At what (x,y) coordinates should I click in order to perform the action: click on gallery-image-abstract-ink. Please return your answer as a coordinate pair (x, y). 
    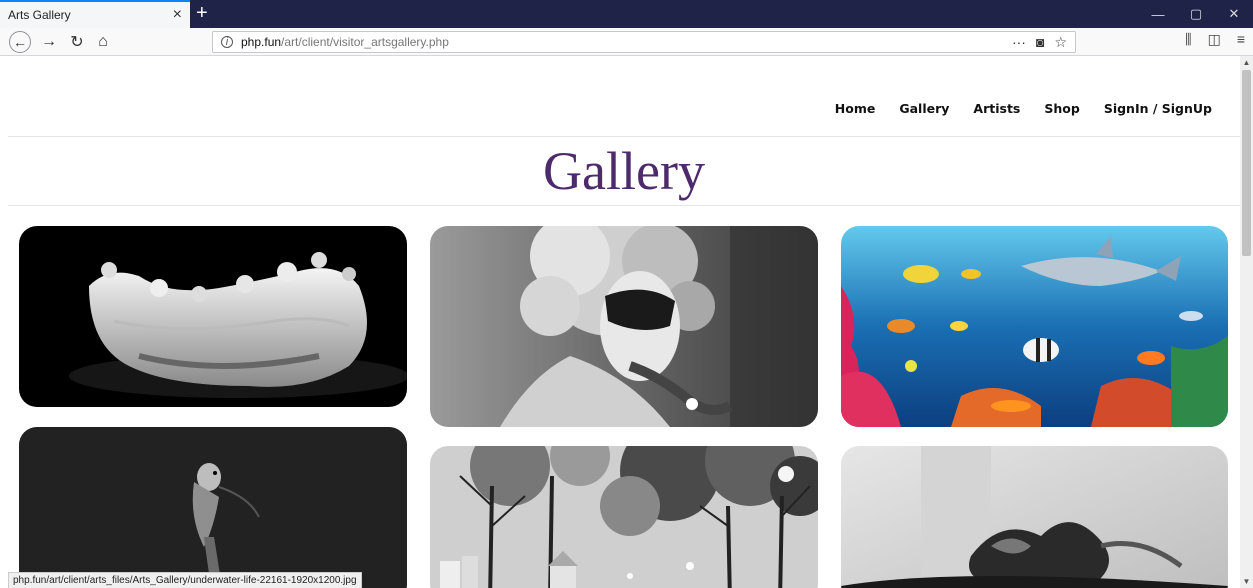
    Looking at the image, I should click on (1034, 517).